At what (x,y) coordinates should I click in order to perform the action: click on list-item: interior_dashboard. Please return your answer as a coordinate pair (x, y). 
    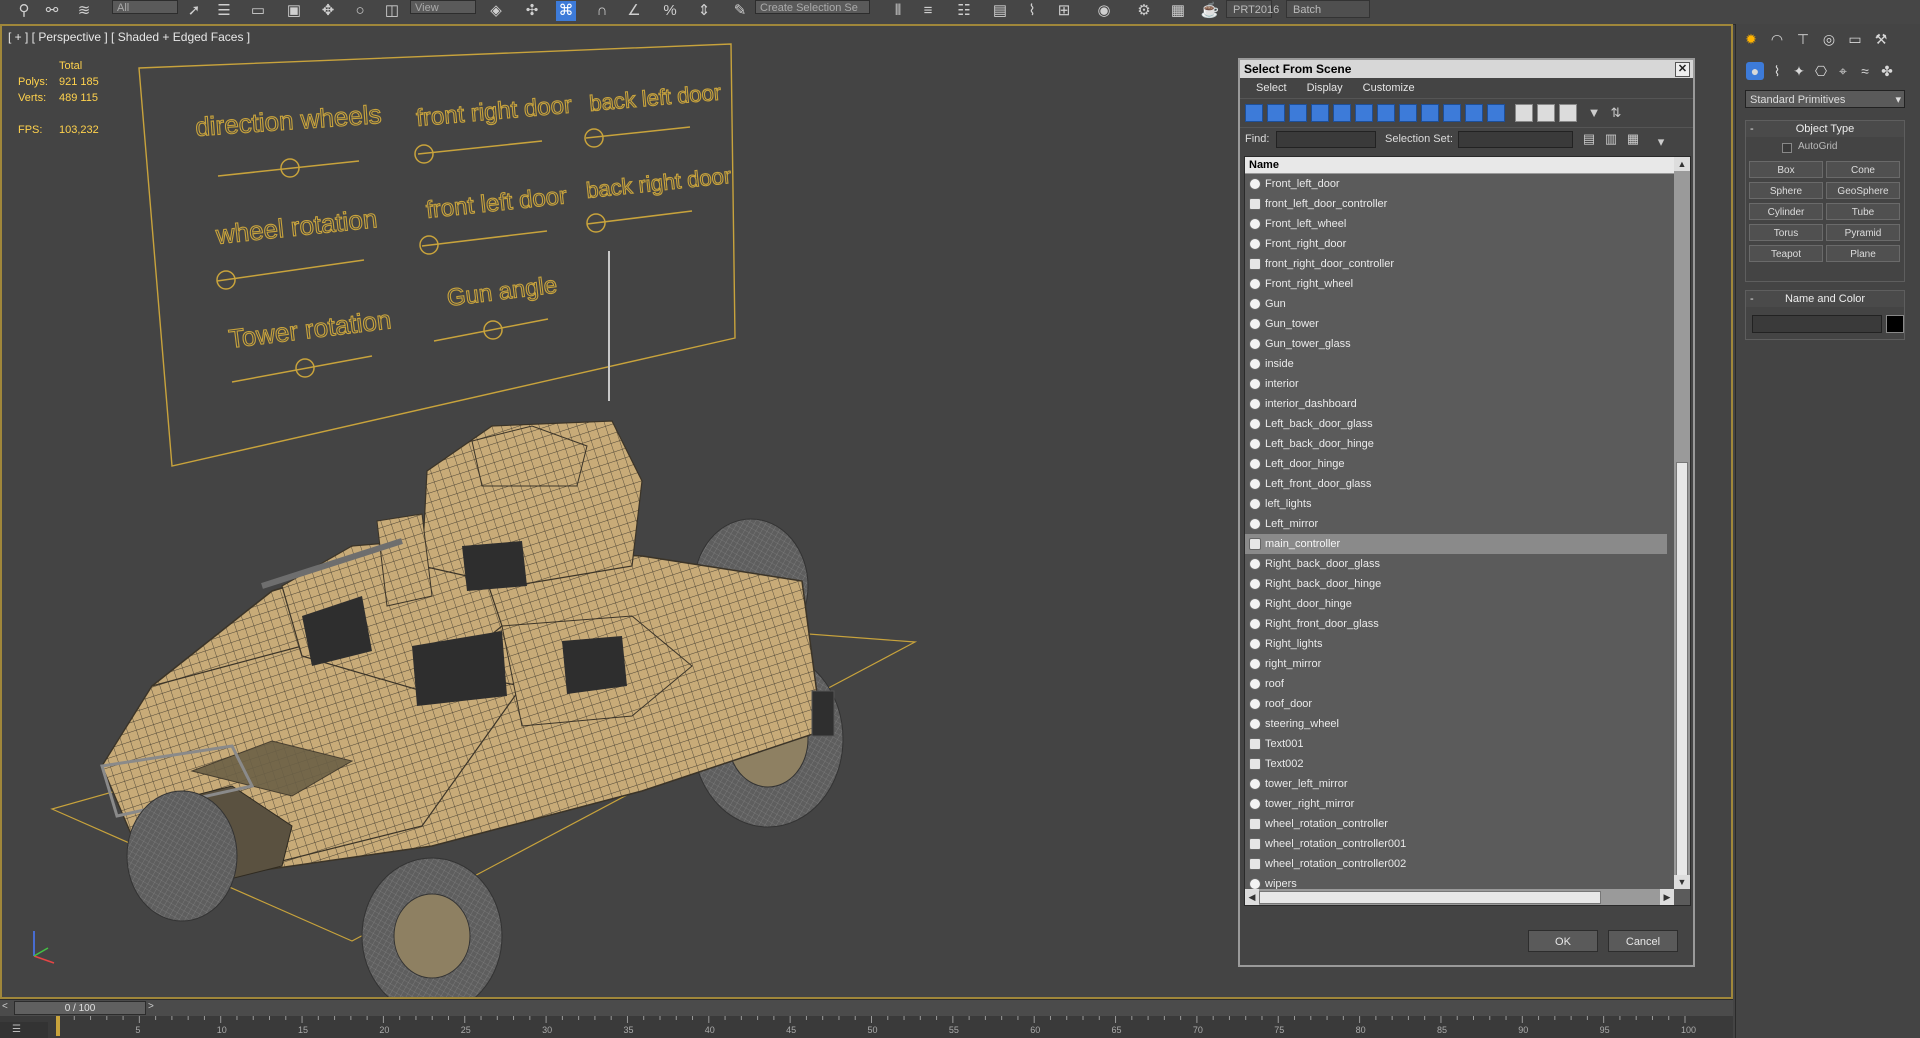
    Looking at the image, I should click on (1456, 404).